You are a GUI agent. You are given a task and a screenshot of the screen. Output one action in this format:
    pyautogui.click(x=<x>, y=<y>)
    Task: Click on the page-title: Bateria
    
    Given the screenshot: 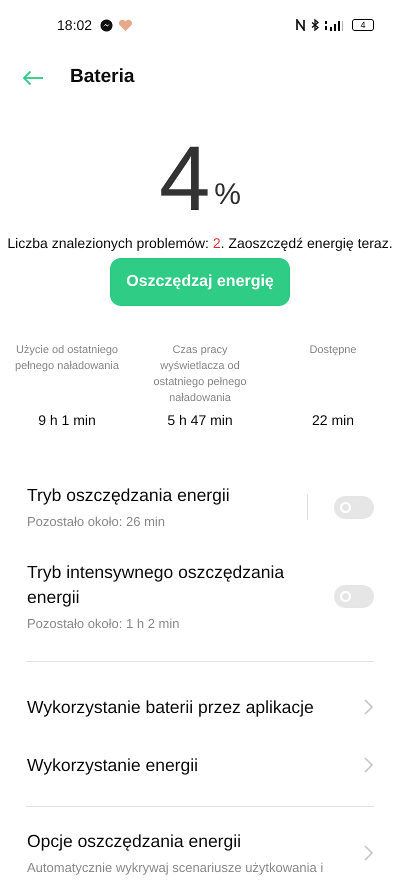 What is the action you would take?
    pyautogui.click(x=102, y=77)
    